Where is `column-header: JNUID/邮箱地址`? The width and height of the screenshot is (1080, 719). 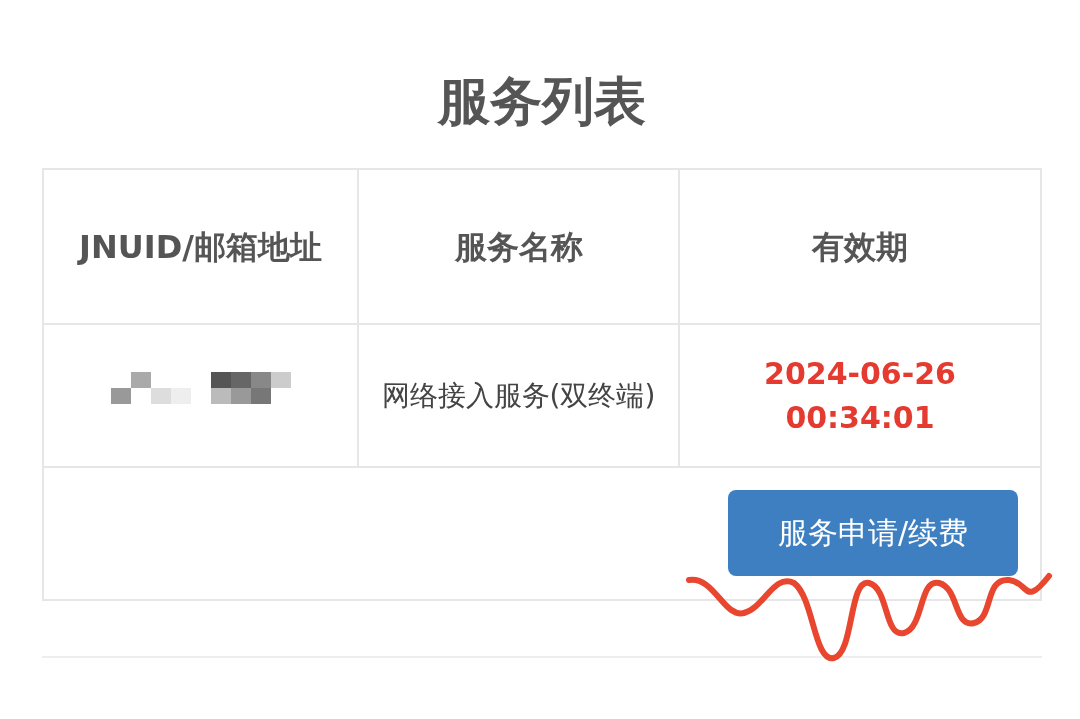 column-header: JNUID/邮箱地址 is located at coordinates (201, 246).